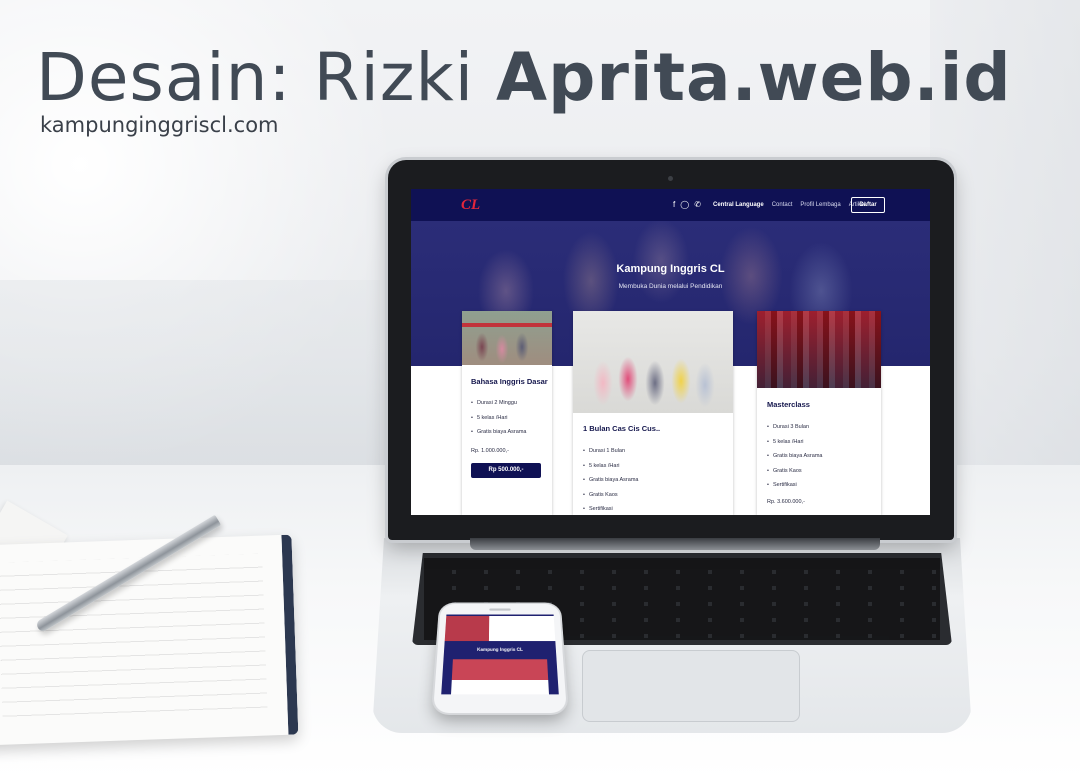  What do you see at coordinates (691, 686) in the screenshot?
I see `laptop-trackpad` at bounding box center [691, 686].